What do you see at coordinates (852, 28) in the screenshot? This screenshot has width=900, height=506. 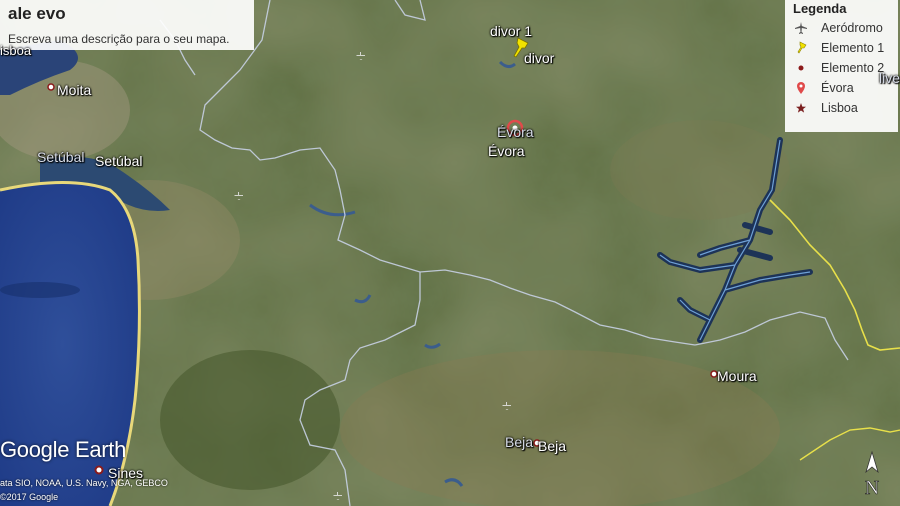 I see `legend-item-label: Aeródromo` at bounding box center [852, 28].